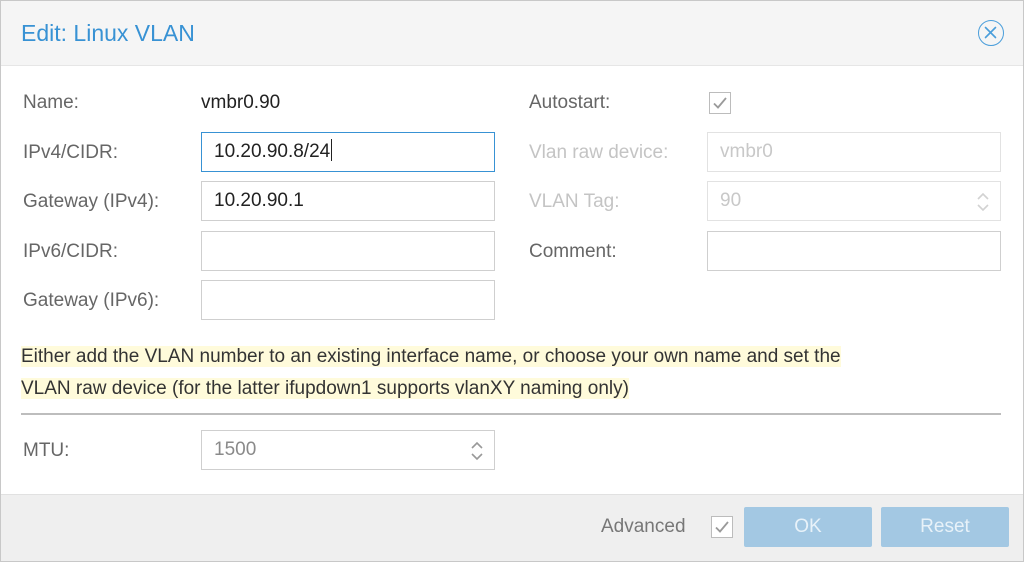 The height and width of the screenshot is (562, 1024). I want to click on ipv4-cidr-value: 10.20.90.8/24, so click(272, 151).